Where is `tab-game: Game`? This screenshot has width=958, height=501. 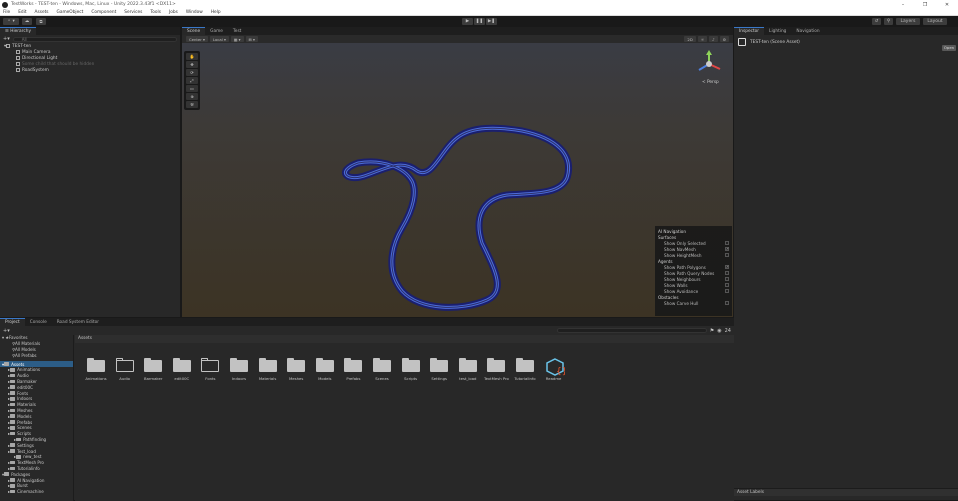
tab-game: Game is located at coordinates (216, 31).